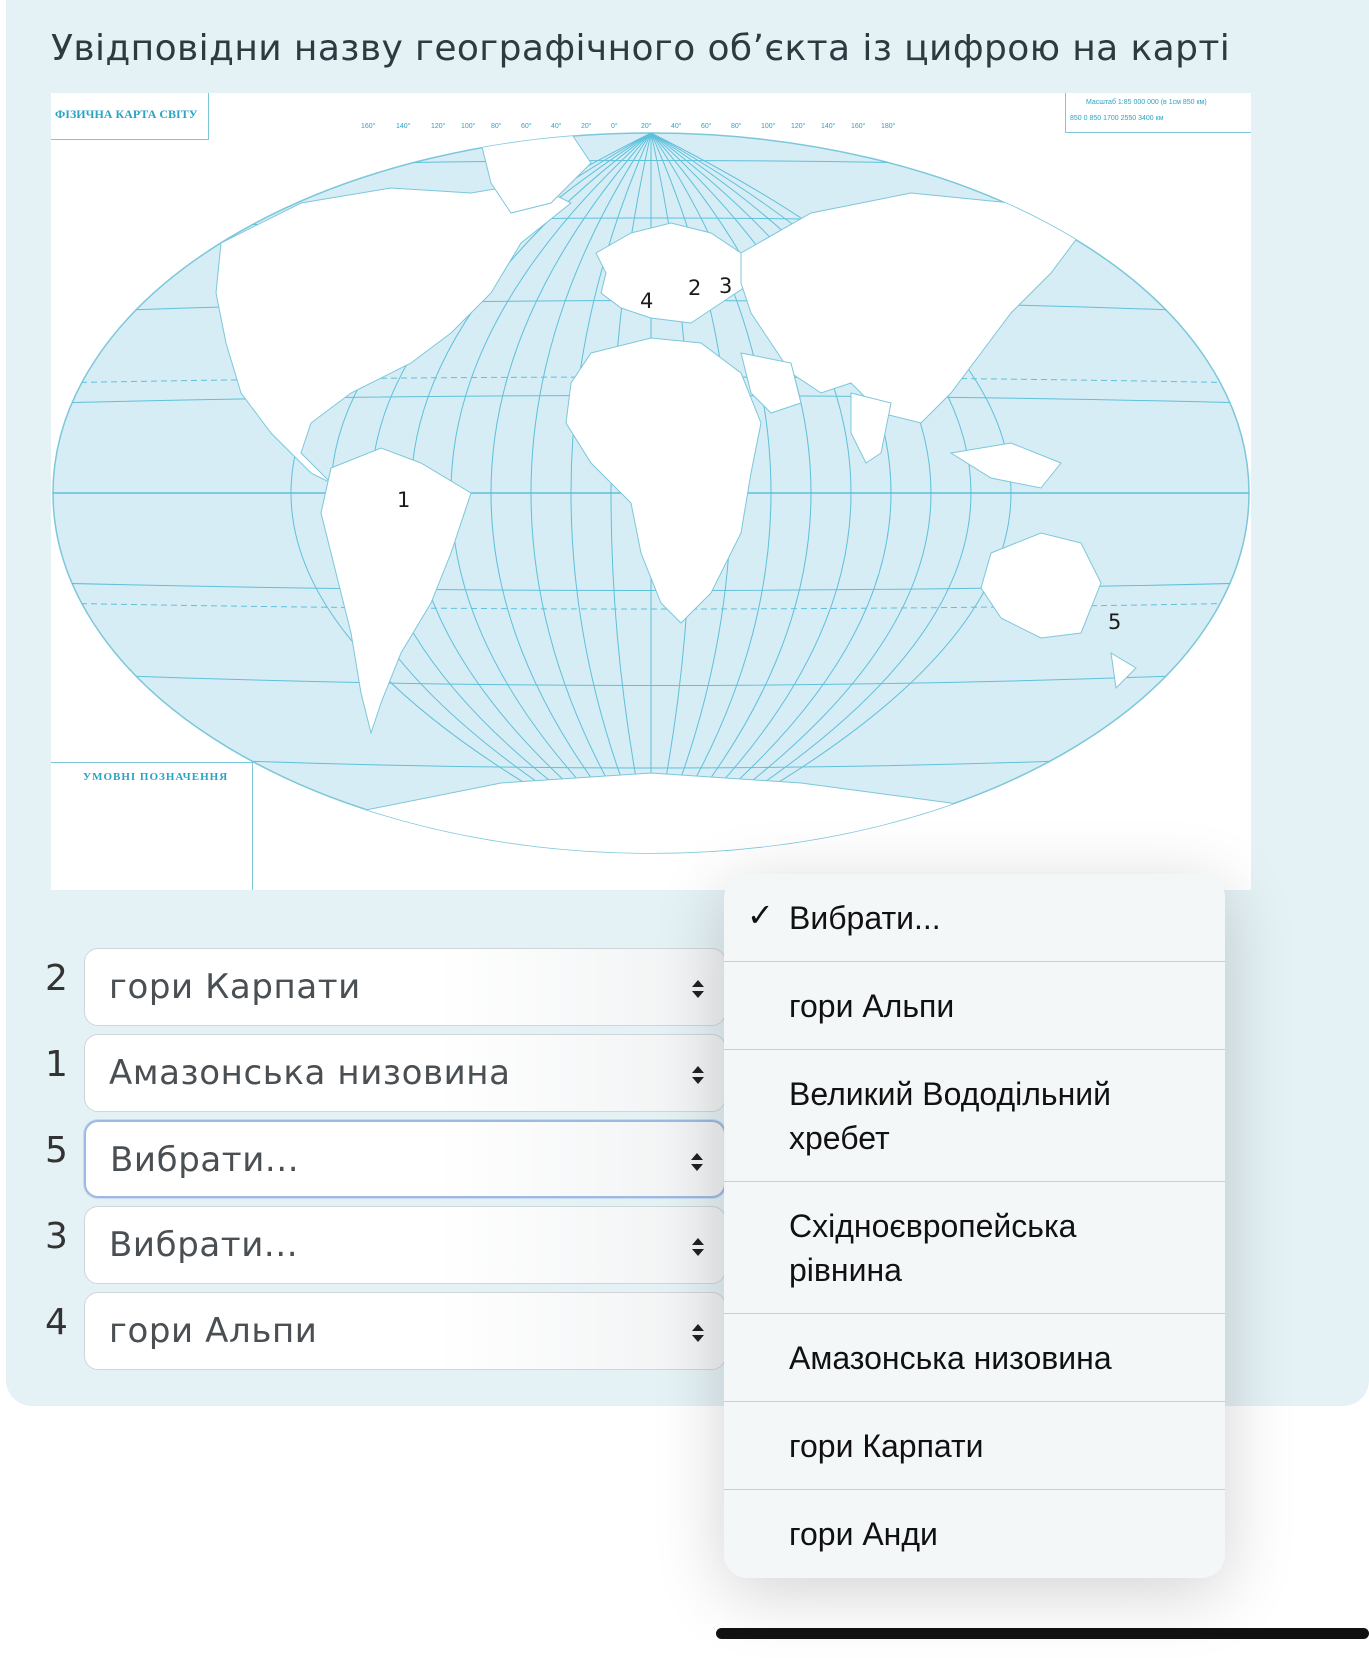 The height and width of the screenshot is (1658, 1369). Describe the element at coordinates (760, 915) in the screenshot. I see `checkmark-icon: ✓` at that location.